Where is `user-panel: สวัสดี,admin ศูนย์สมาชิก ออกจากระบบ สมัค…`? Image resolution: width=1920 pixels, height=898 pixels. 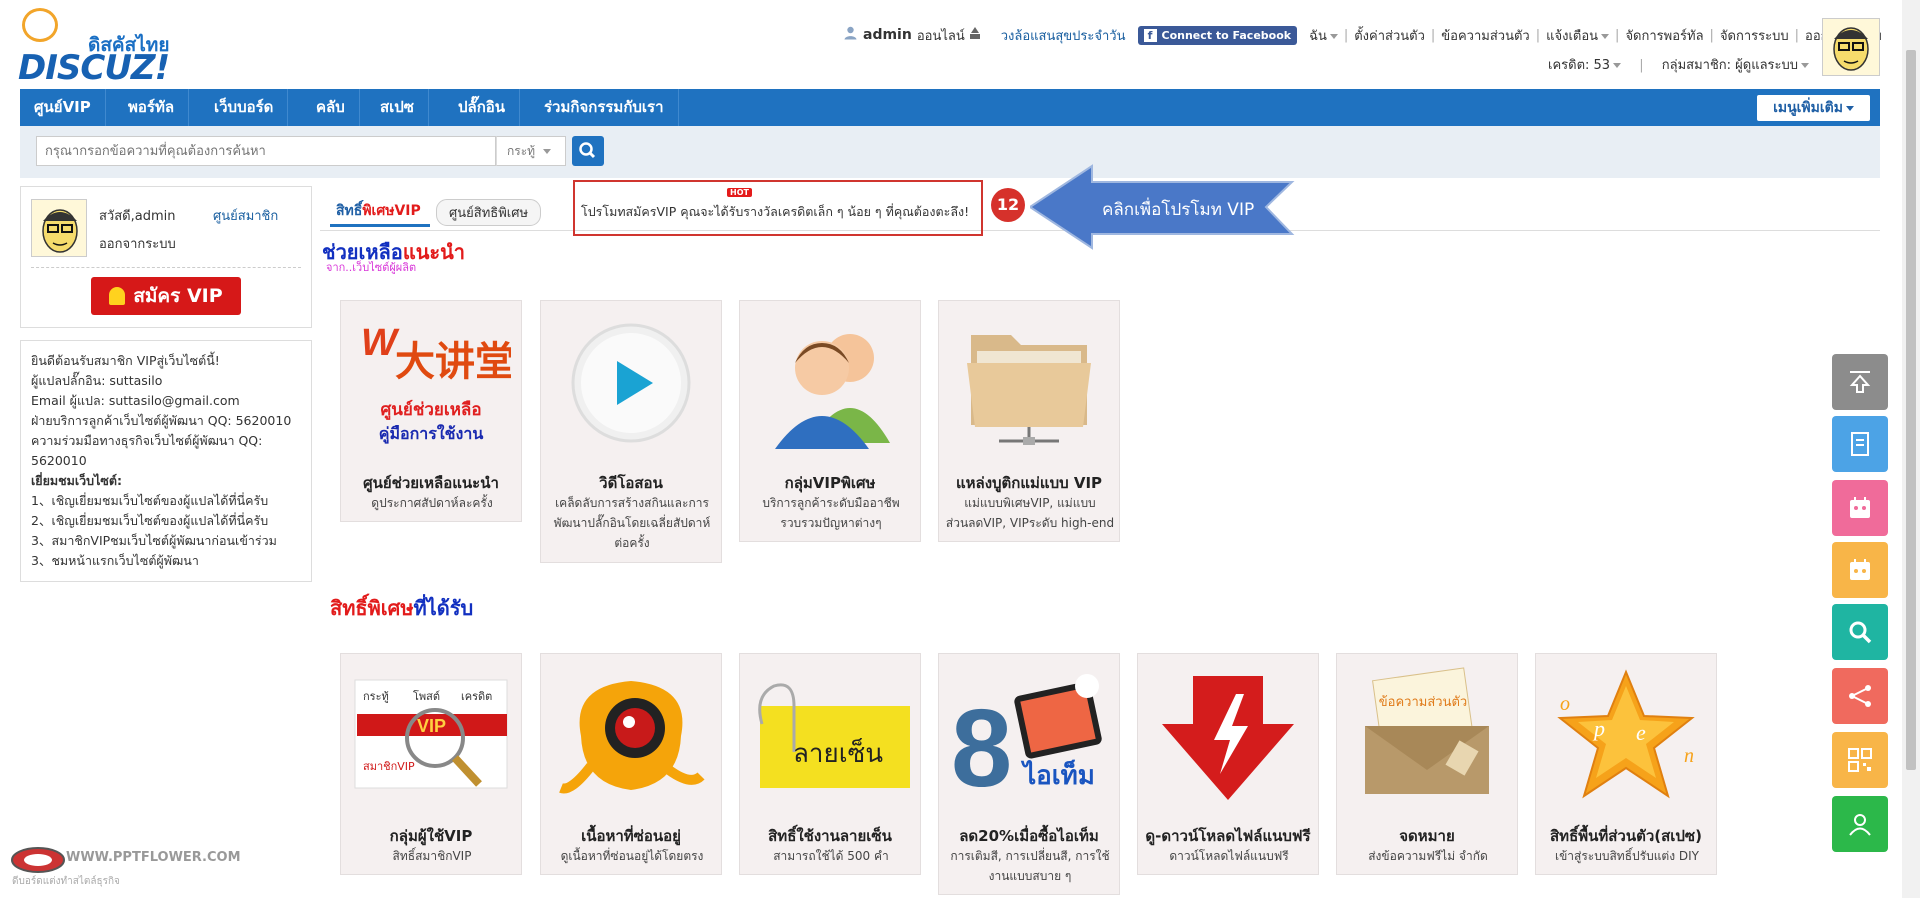 user-panel: สวัสดี,admin ศูนย์สมาชิก ออกจากระบบ สมัค… is located at coordinates (166, 257).